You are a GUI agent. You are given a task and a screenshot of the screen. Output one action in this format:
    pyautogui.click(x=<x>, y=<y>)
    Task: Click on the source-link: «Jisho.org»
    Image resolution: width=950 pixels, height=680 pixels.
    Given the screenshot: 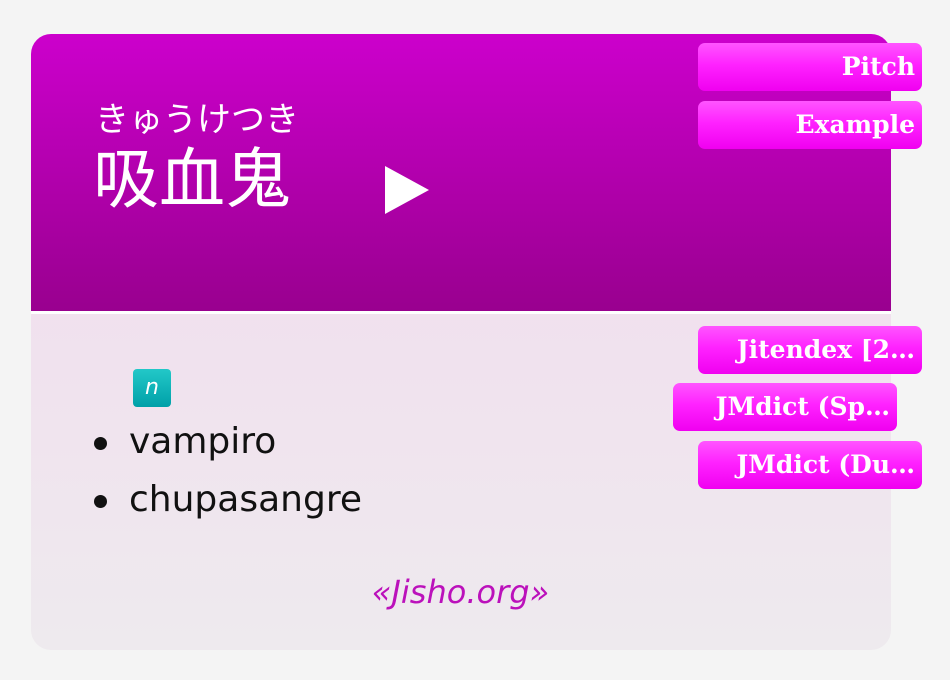 What is the action you would take?
    pyautogui.click(x=460, y=592)
    